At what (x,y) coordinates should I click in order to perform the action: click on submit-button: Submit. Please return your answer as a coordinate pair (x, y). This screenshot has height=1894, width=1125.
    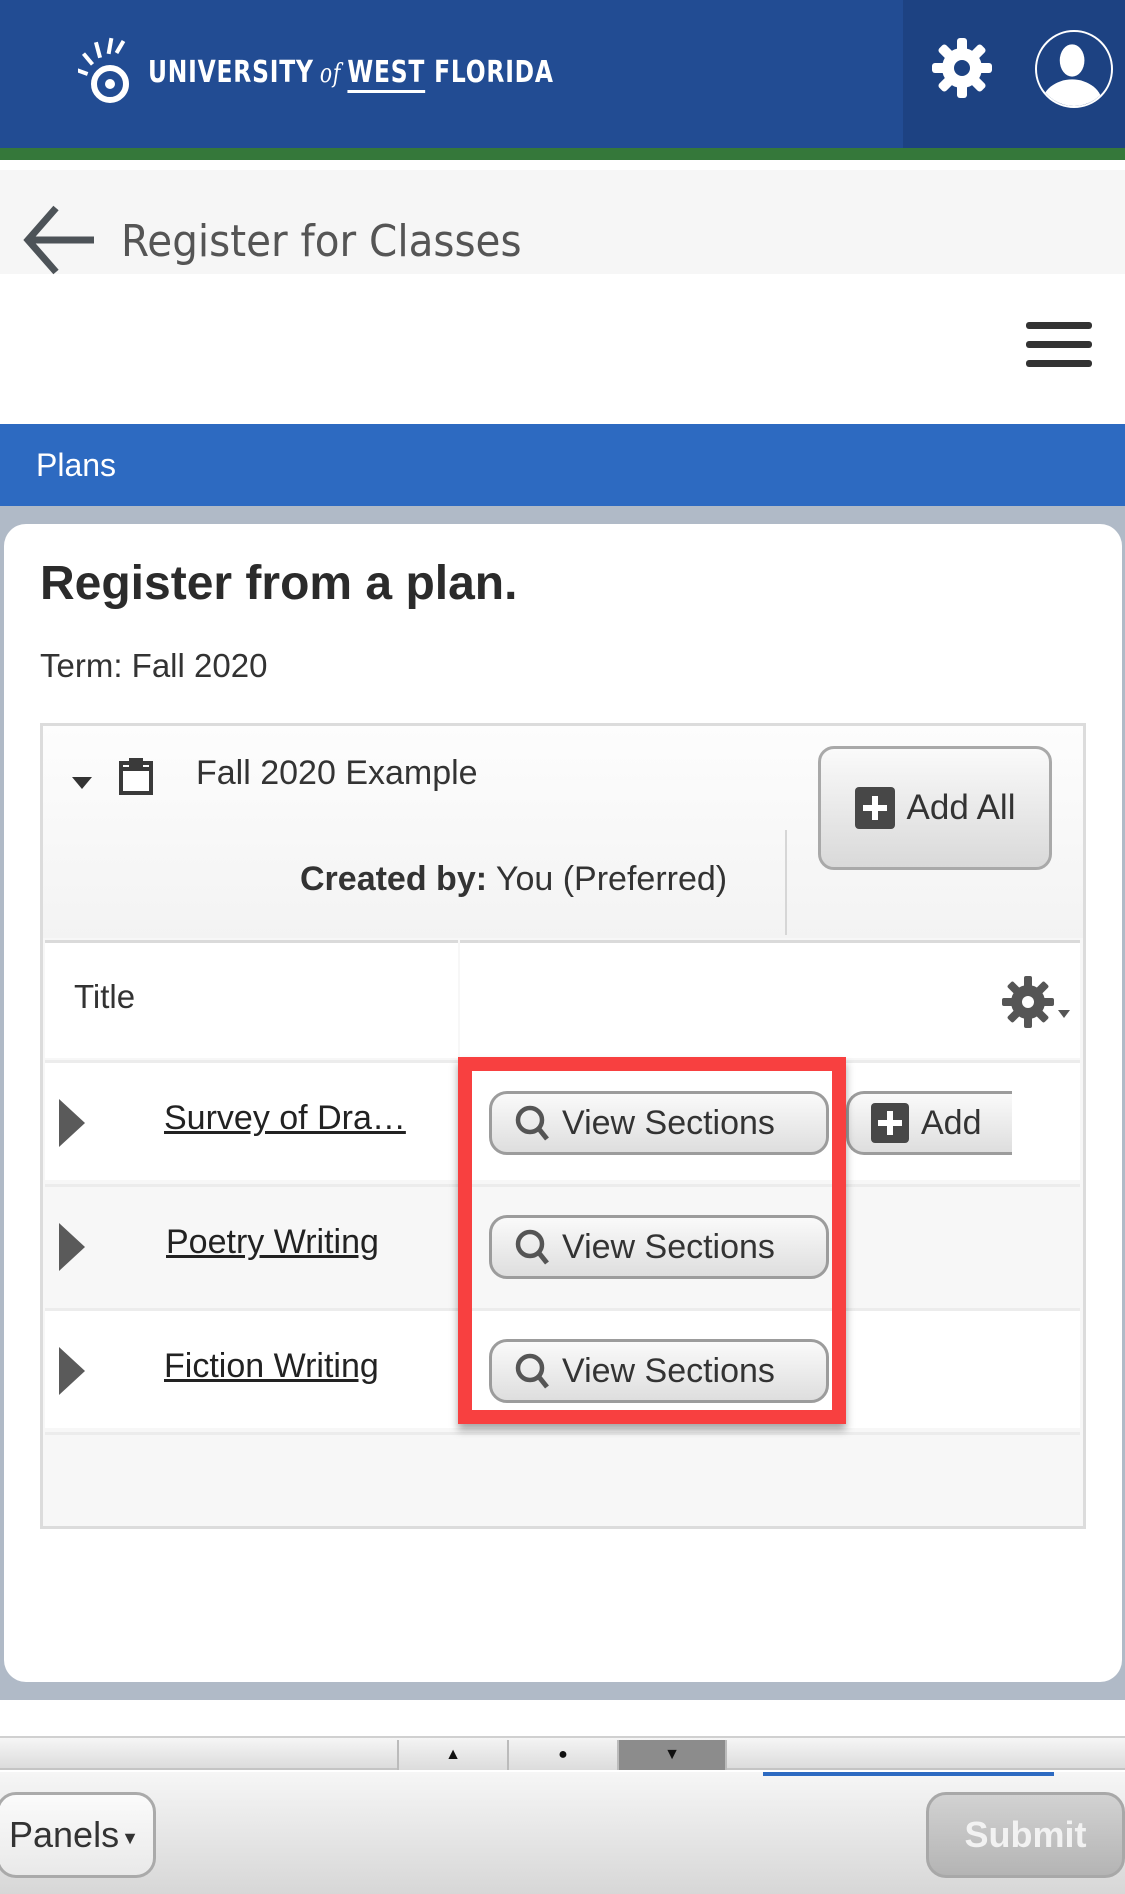
    Looking at the image, I should click on (1025, 1835).